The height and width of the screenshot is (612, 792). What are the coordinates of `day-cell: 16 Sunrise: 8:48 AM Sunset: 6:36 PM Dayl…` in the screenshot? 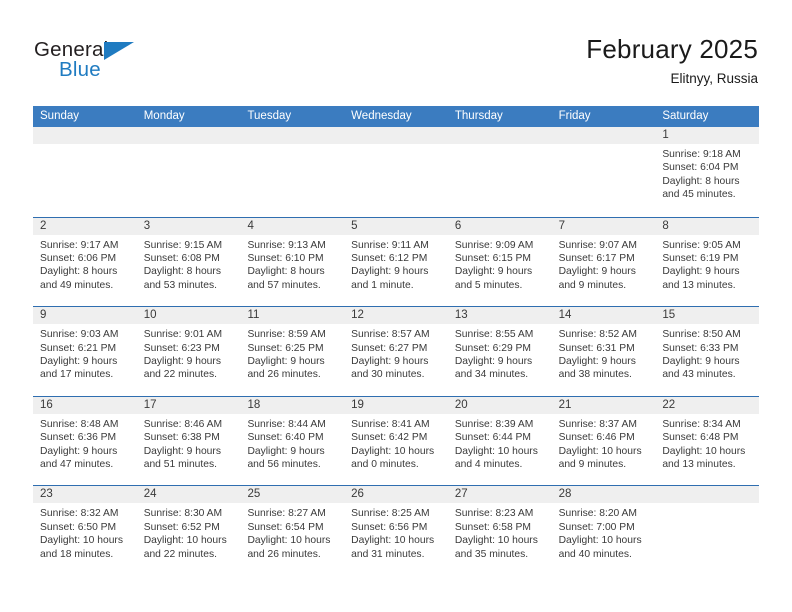 It's located at (85, 441).